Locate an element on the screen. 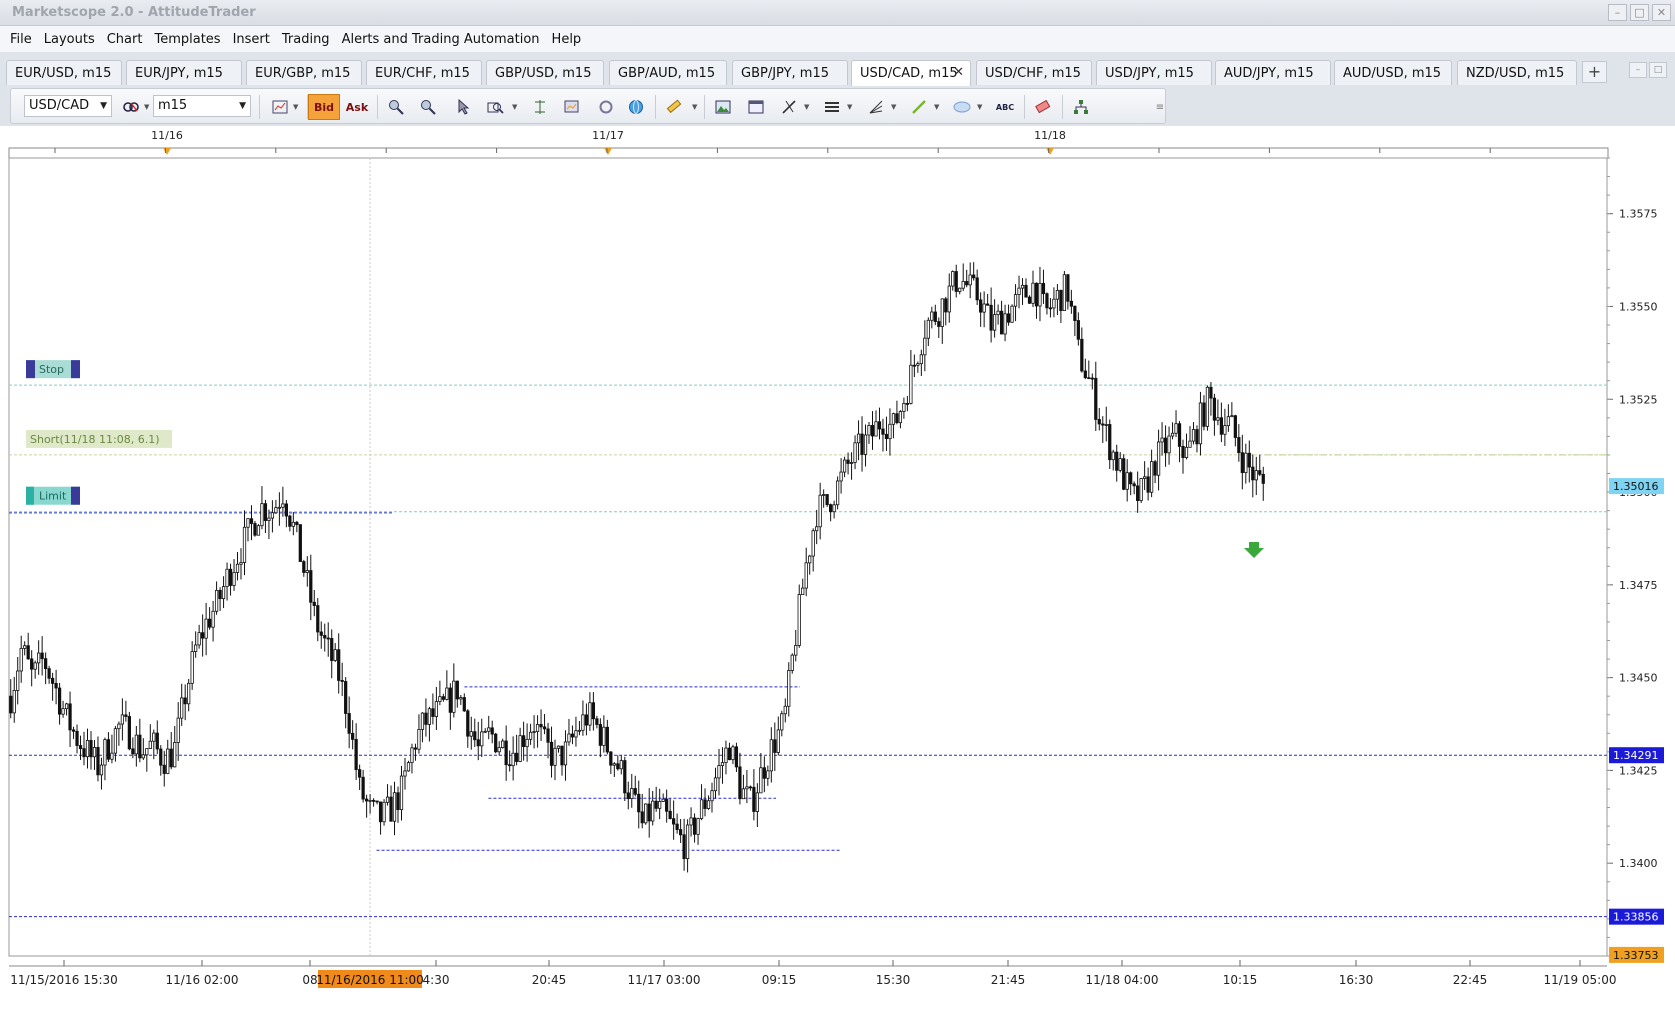  menu-templates: Templates is located at coordinates (187, 39).